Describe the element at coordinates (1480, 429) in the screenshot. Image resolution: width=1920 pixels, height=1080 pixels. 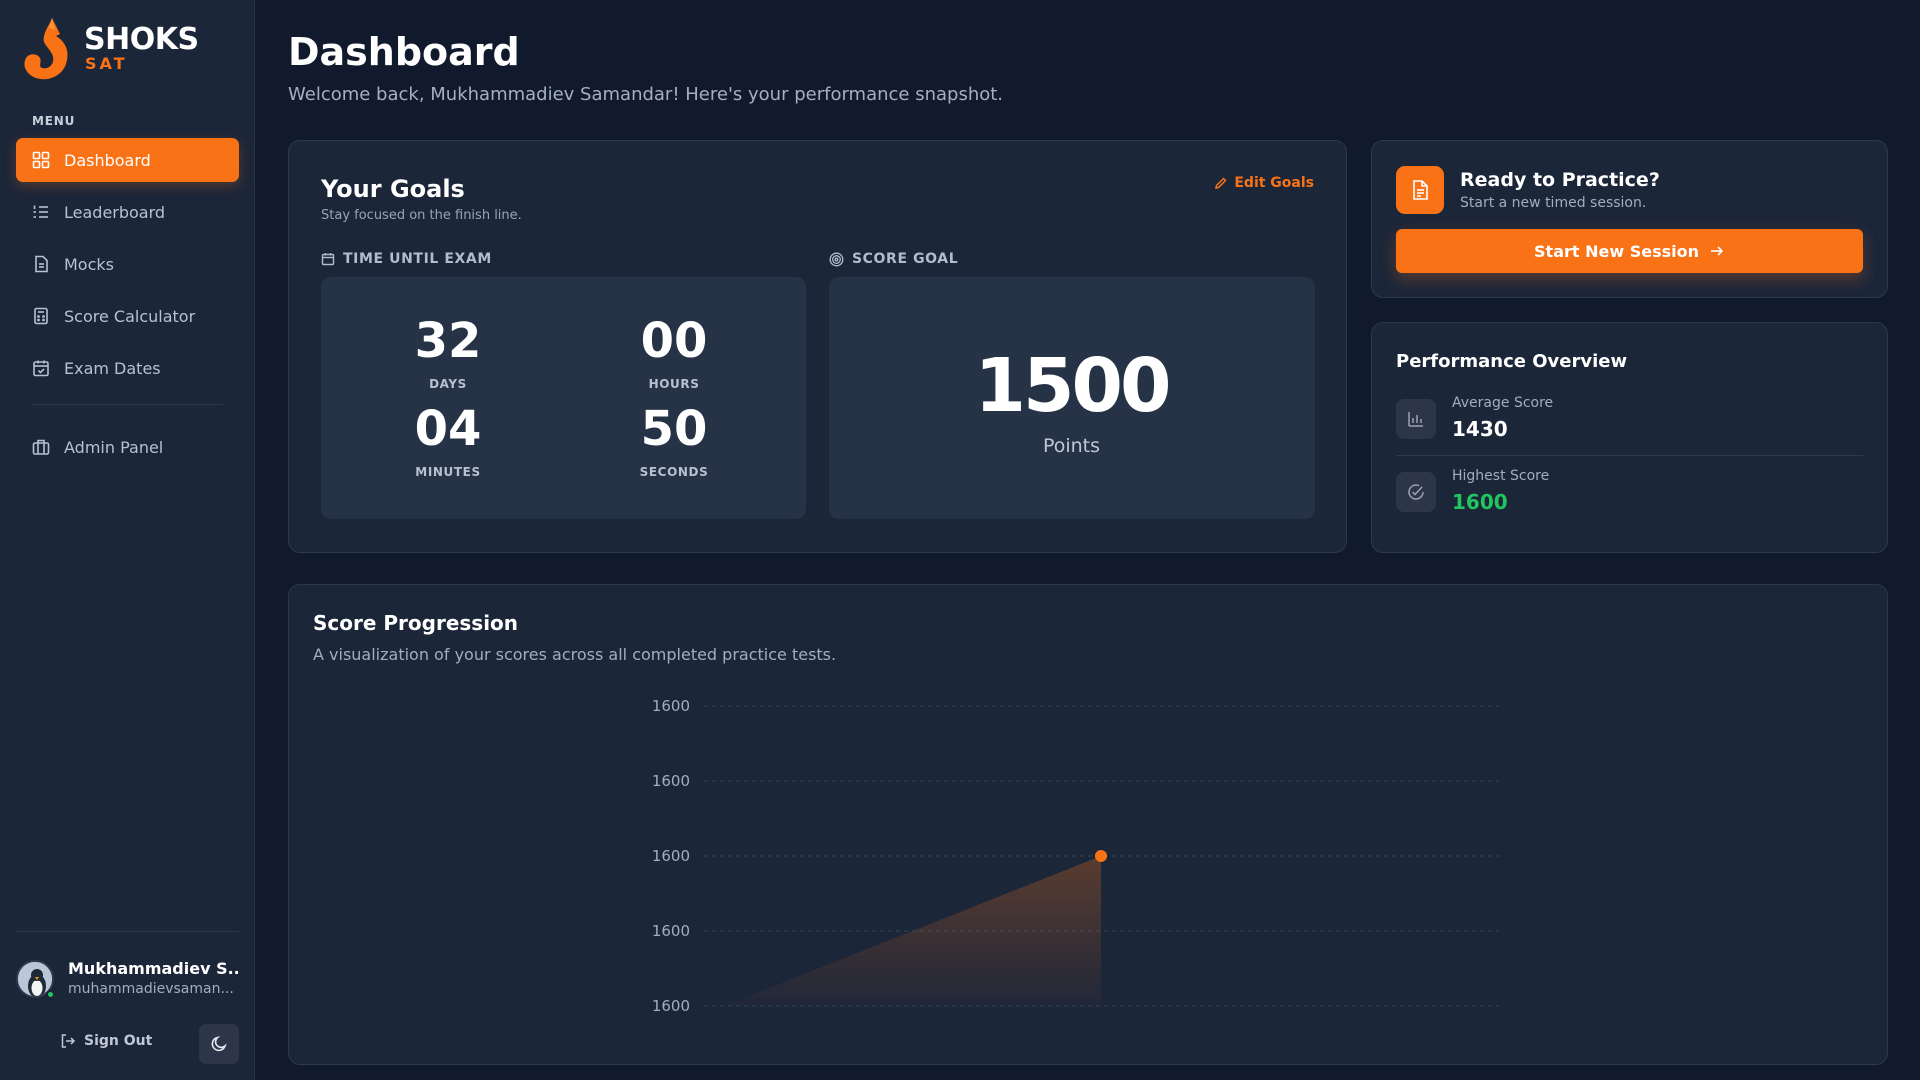
I see `average-score-value: 1430` at that location.